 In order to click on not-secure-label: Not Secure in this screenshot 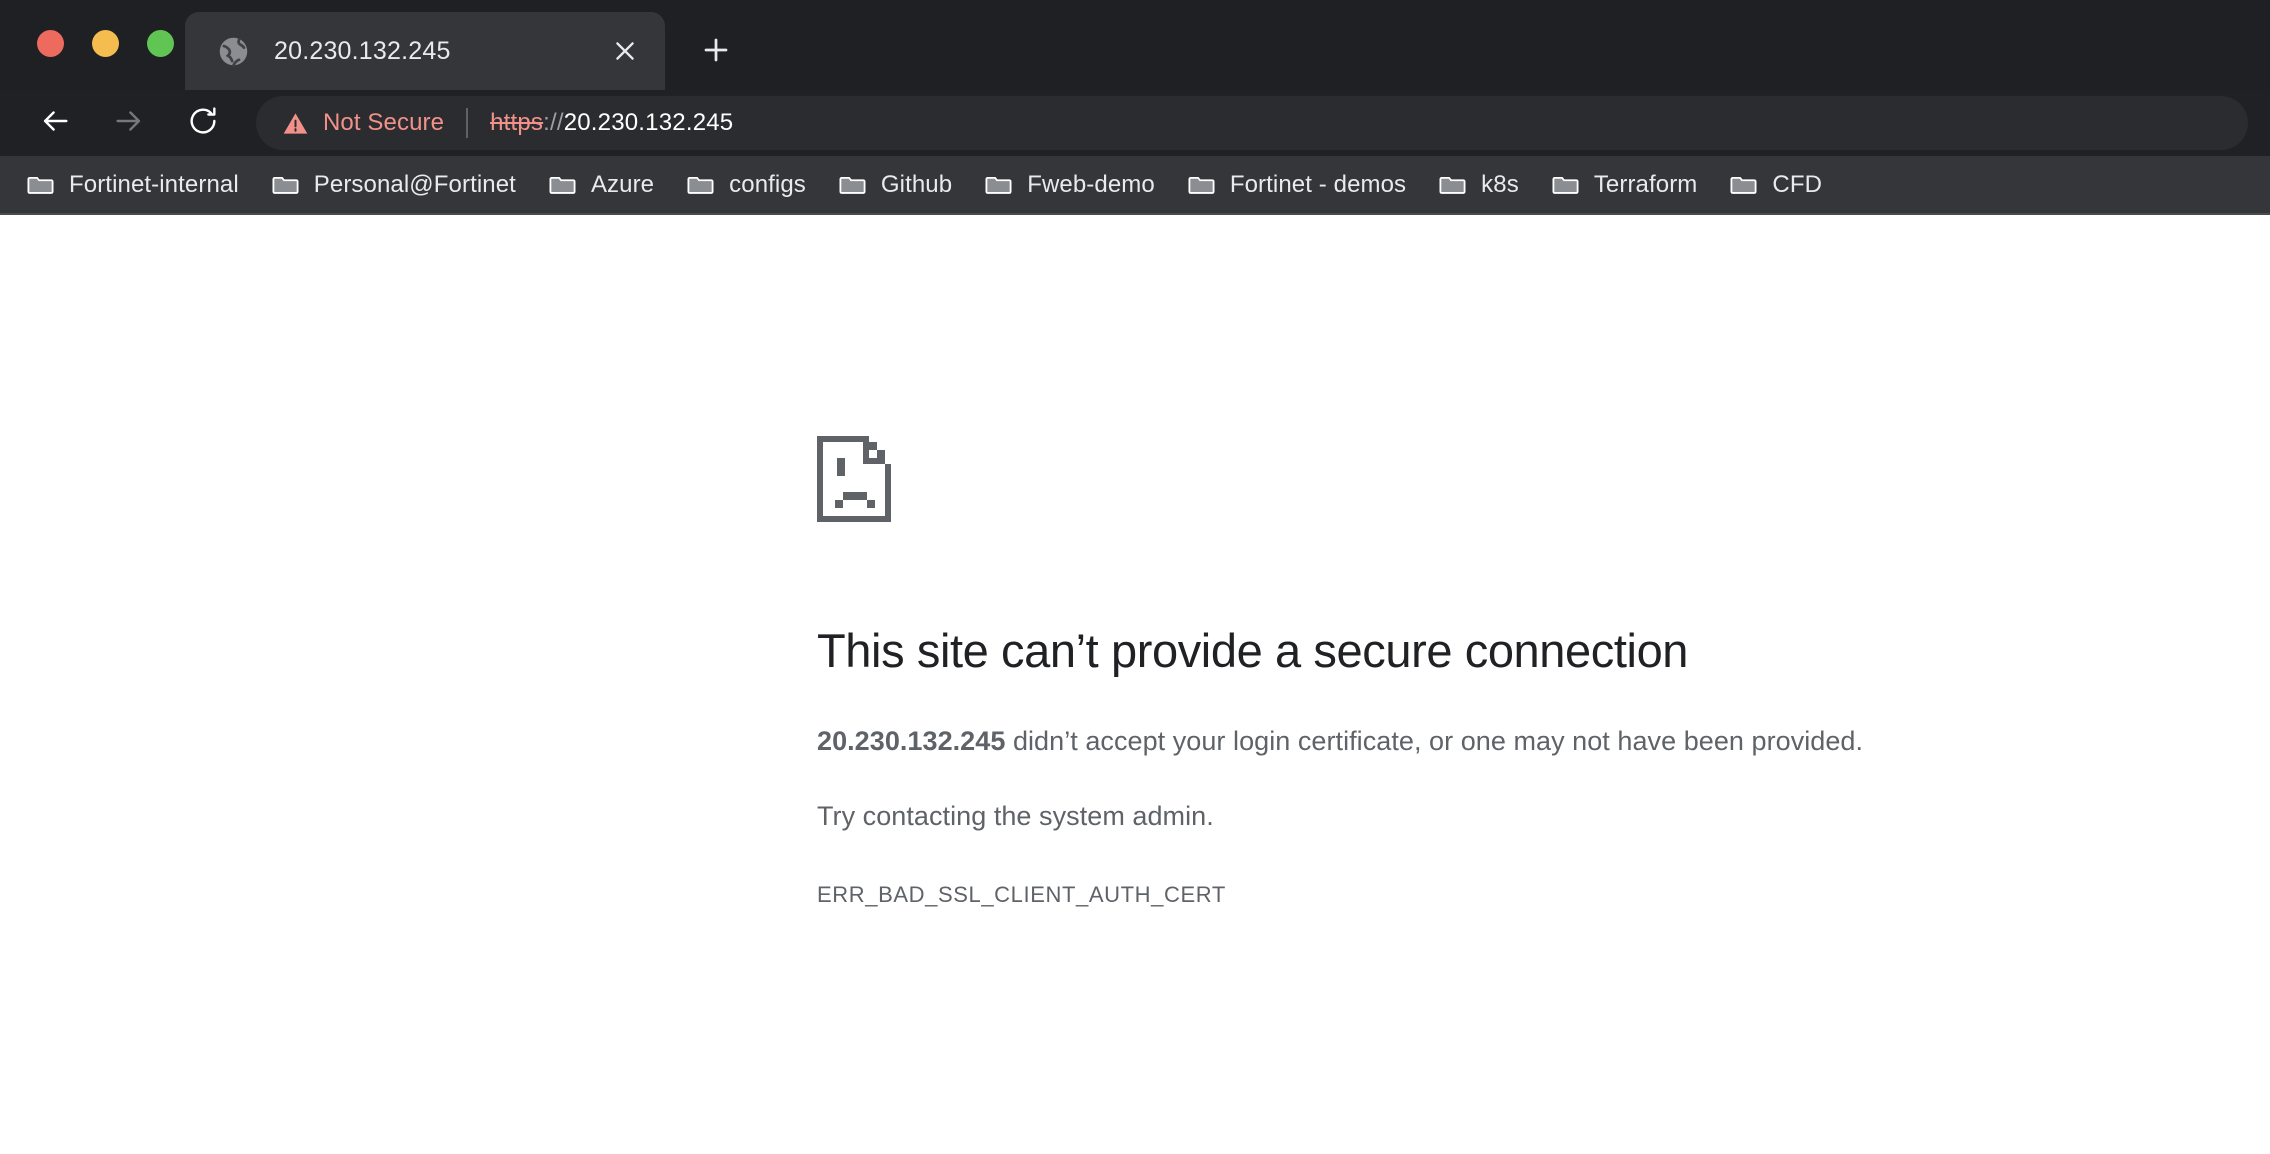, I will do `click(384, 122)`.